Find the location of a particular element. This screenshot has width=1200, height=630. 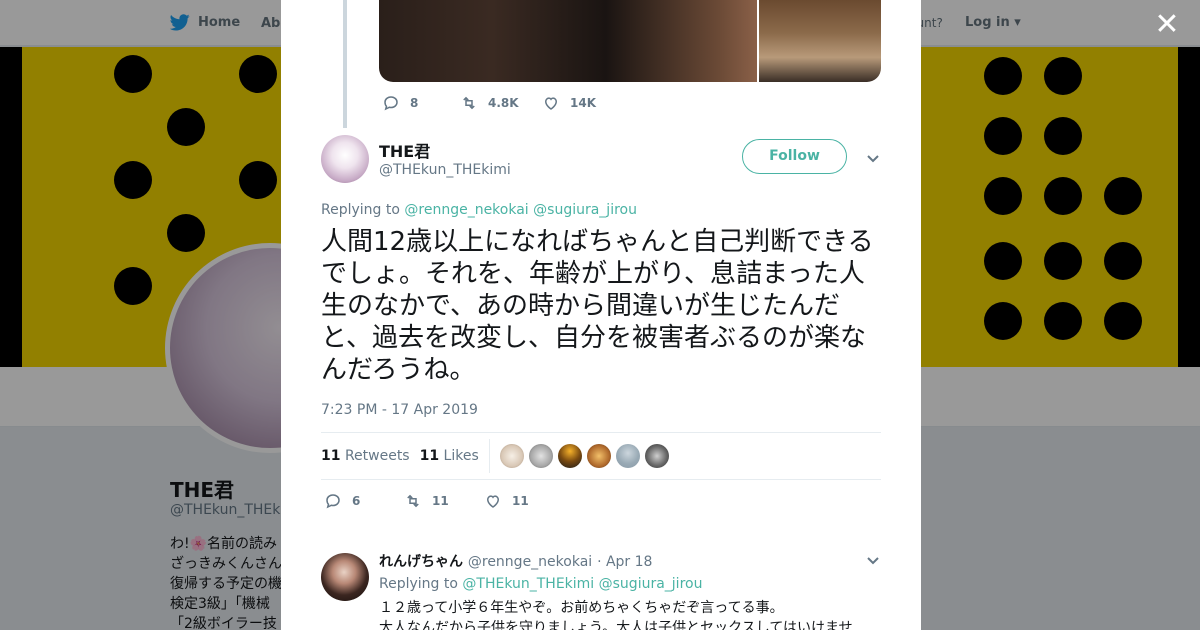

retweet-action: 11 is located at coordinates (444, 501).